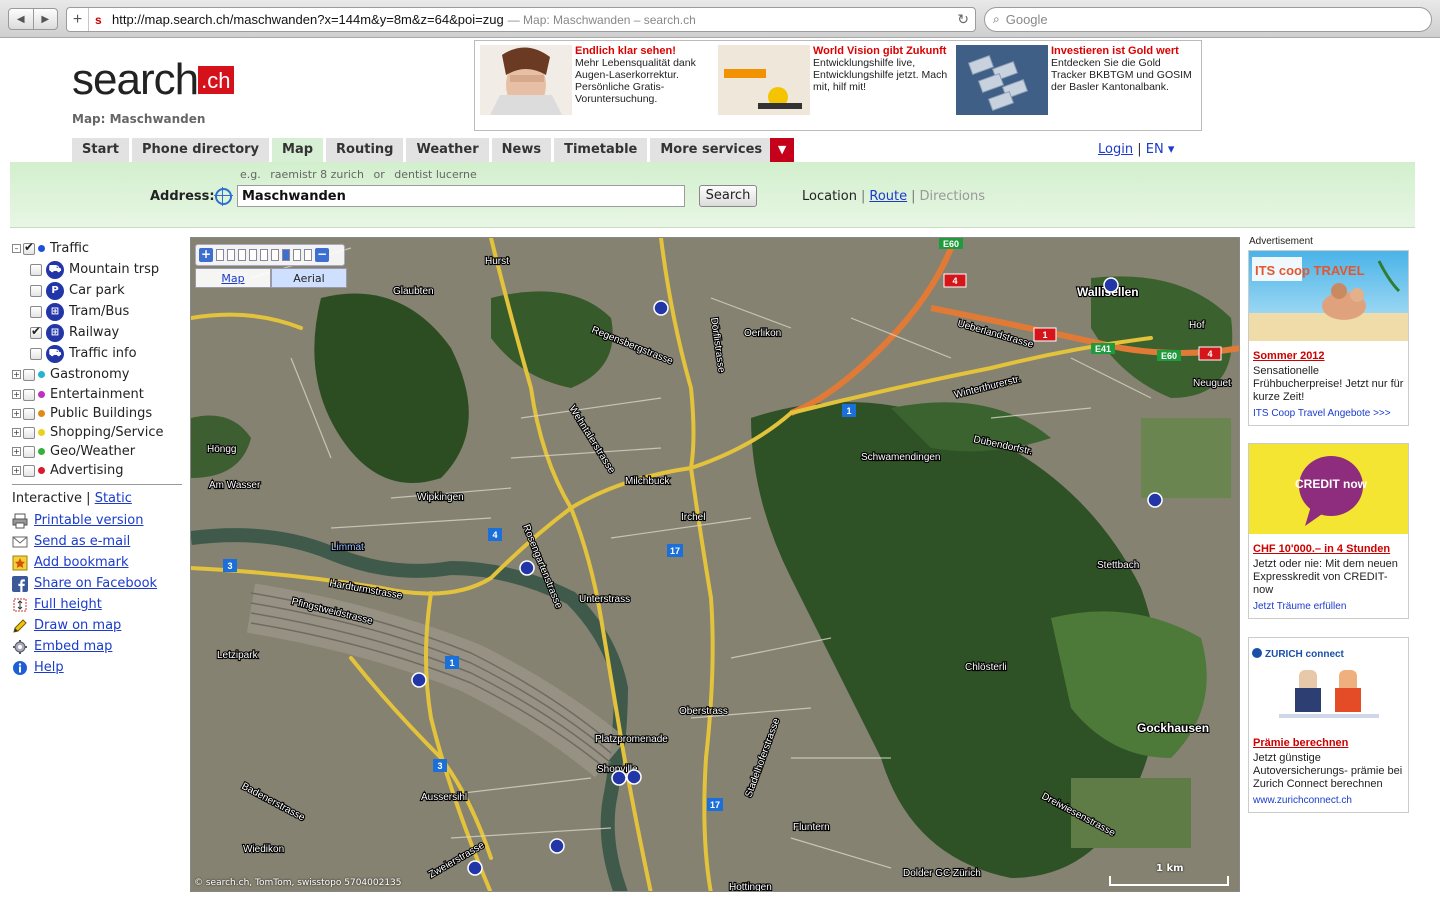 The height and width of the screenshot is (900, 1440). I want to click on collapse-icon: –, so click(16, 248).